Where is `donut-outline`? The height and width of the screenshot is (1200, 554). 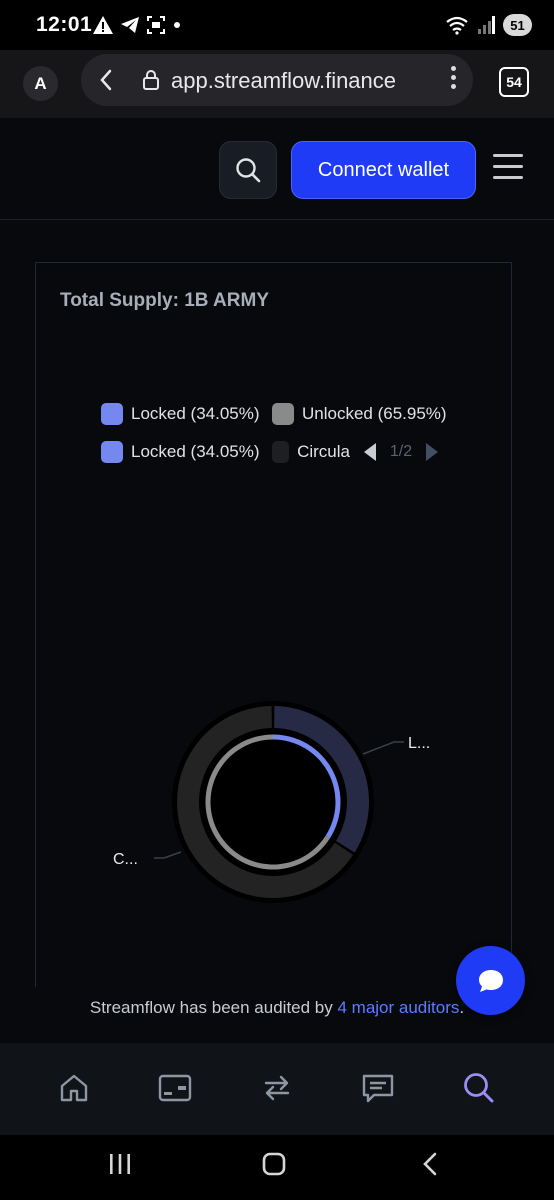
donut-outline is located at coordinates (273, 802).